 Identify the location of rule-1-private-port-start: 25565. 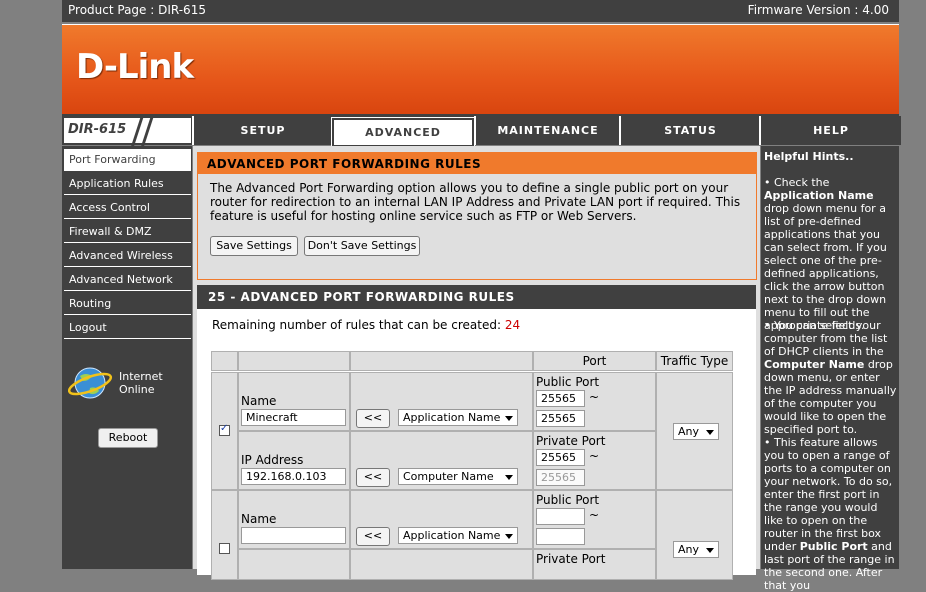
(560, 457).